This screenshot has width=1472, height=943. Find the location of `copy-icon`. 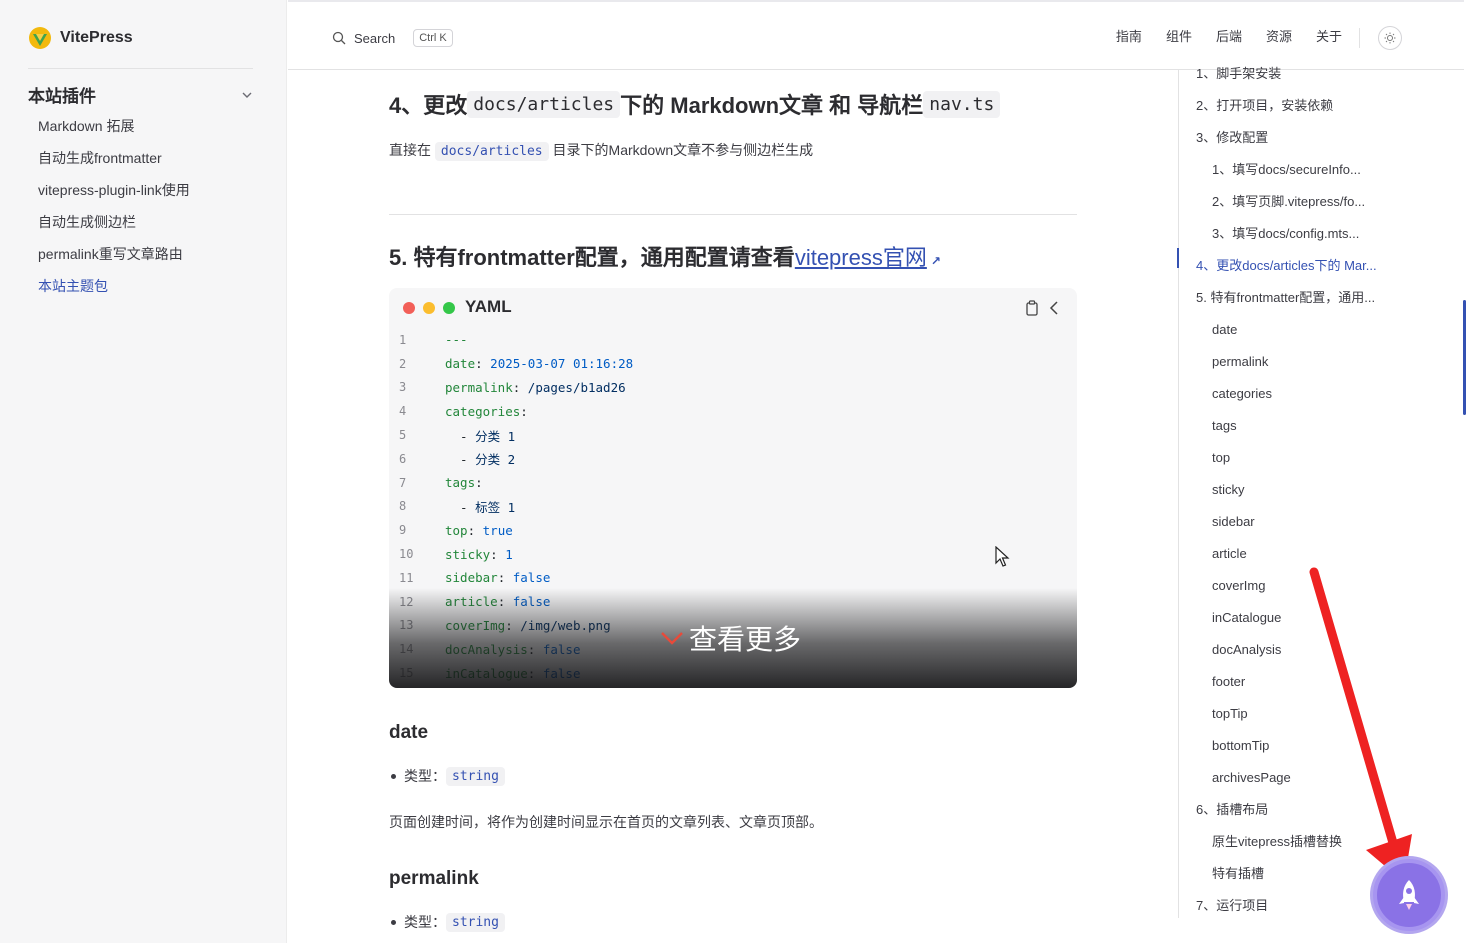

copy-icon is located at coordinates (1032, 308).